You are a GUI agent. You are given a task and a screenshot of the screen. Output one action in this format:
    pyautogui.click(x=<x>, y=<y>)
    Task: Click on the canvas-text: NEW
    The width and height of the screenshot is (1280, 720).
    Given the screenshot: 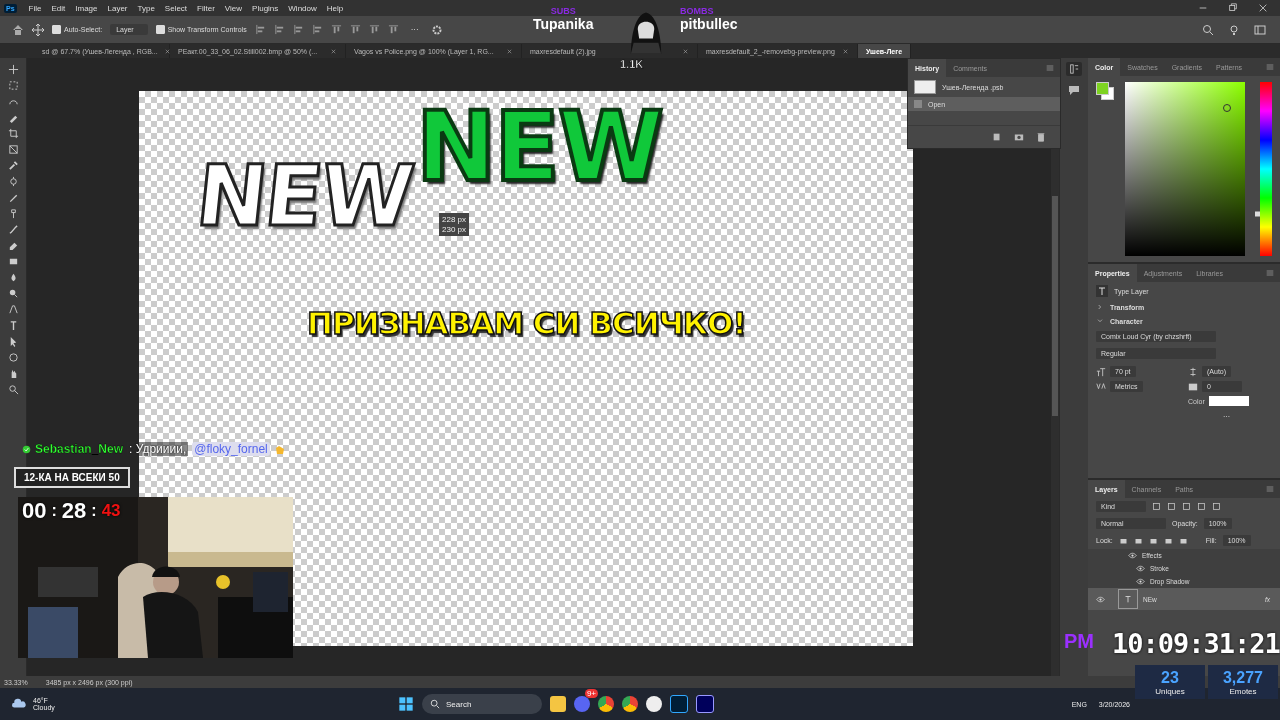 What is the action you would take?
    pyautogui.click(x=304, y=196)
    